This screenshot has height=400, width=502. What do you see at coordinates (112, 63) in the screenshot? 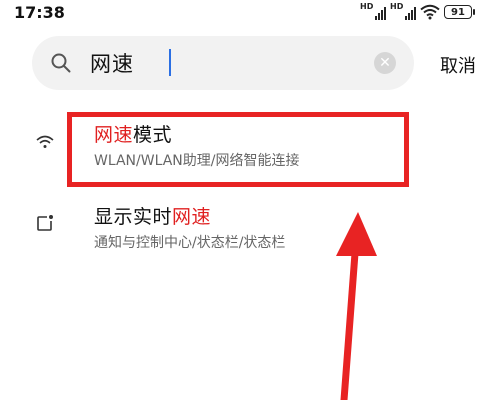
I see `search-input: 网速` at bounding box center [112, 63].